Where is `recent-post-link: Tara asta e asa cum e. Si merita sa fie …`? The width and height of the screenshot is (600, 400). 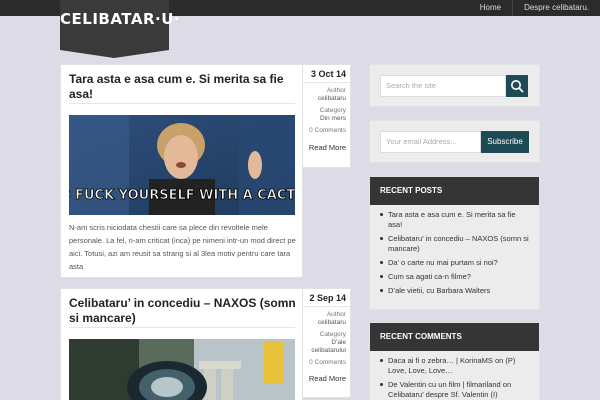
recent-post-link: Tara asta e asa cum e. Si merita sa fie … is located at coordinates (454, 220).